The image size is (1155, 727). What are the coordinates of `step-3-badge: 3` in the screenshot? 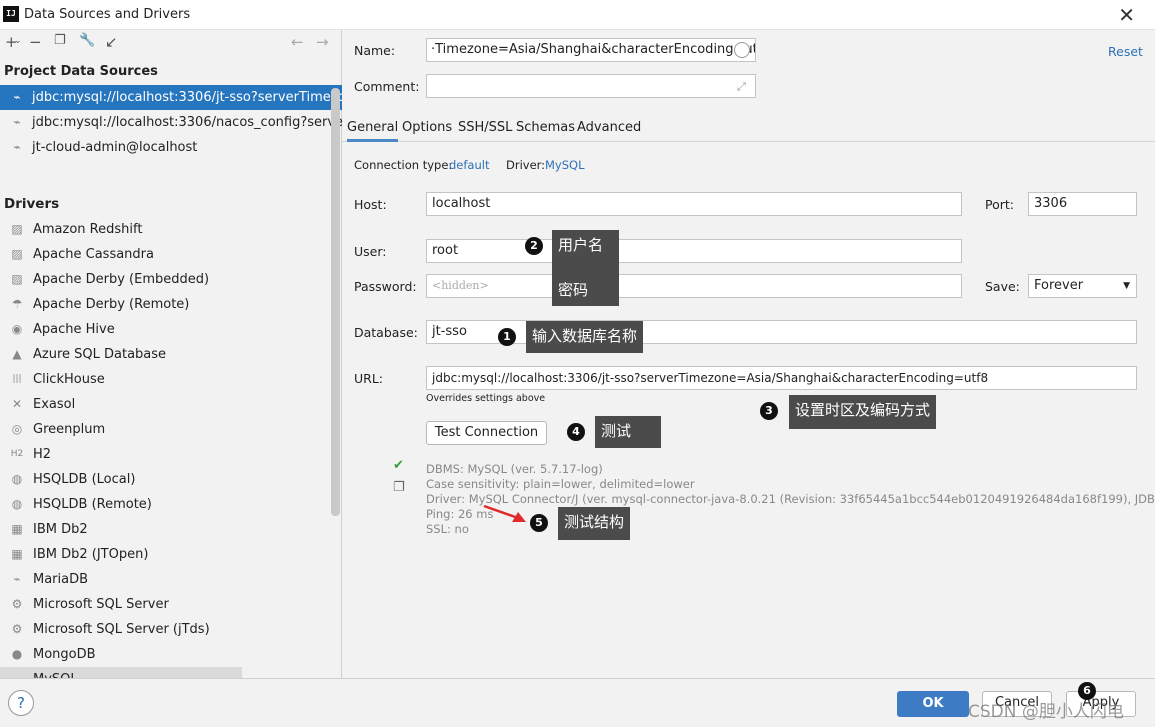 It's located at (769, 411).